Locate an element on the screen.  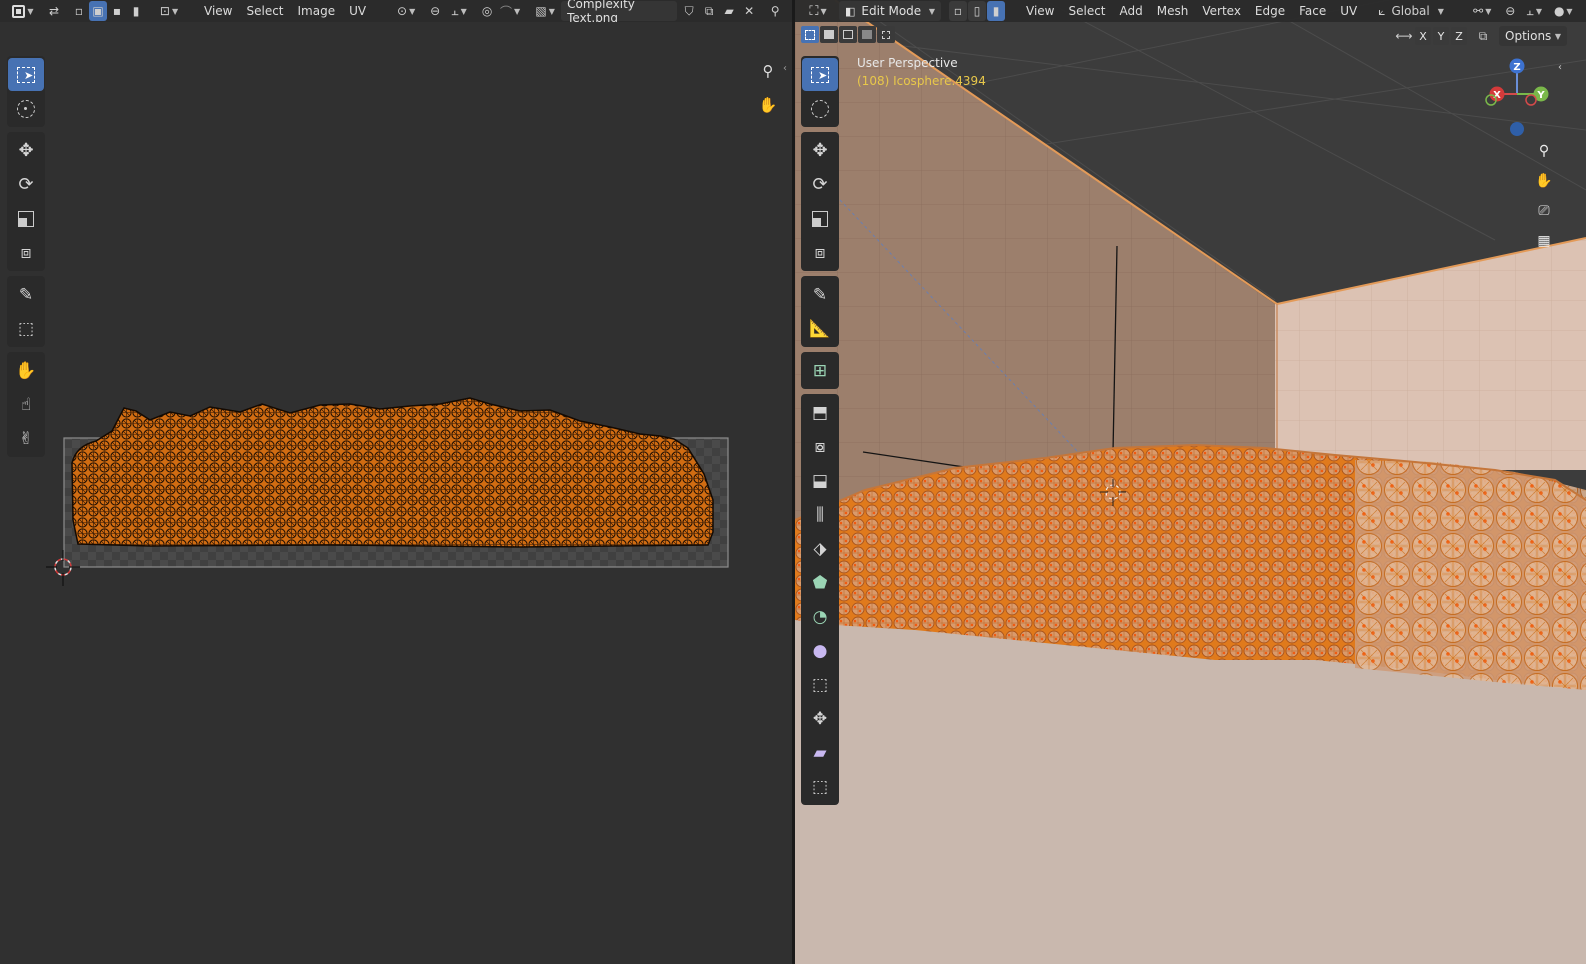
vp-tool-add-cube: ⊞ is located at coordinates (820, 370).